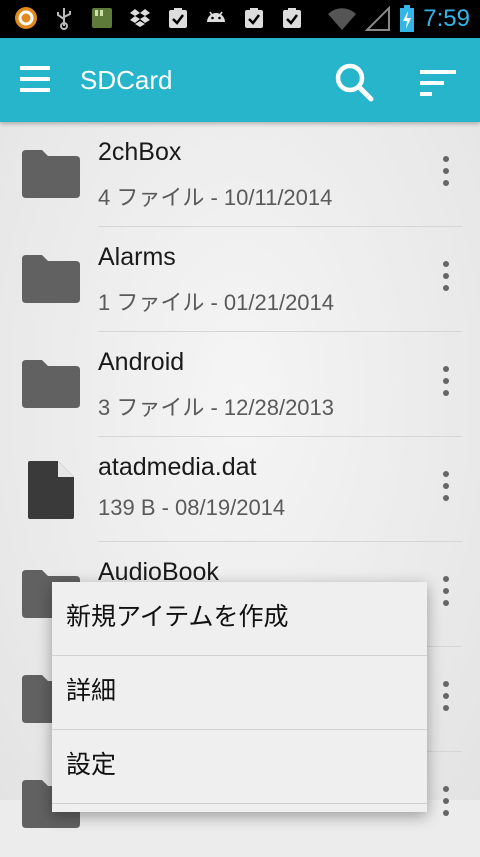  Describe the element at coordinates (240, 279) in the screenshot. I see `list-item: Alarms 1 ファイル - 01/21/2014` at that location.